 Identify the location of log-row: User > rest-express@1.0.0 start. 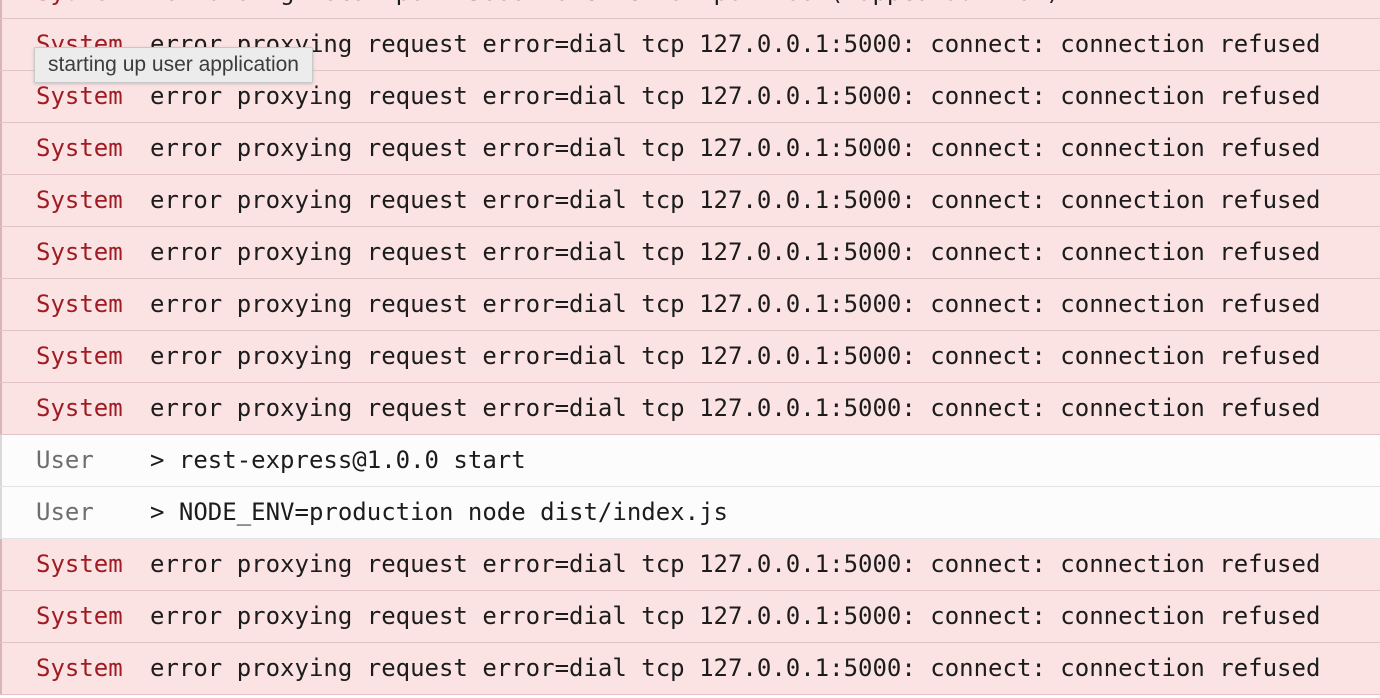
(690, 461).